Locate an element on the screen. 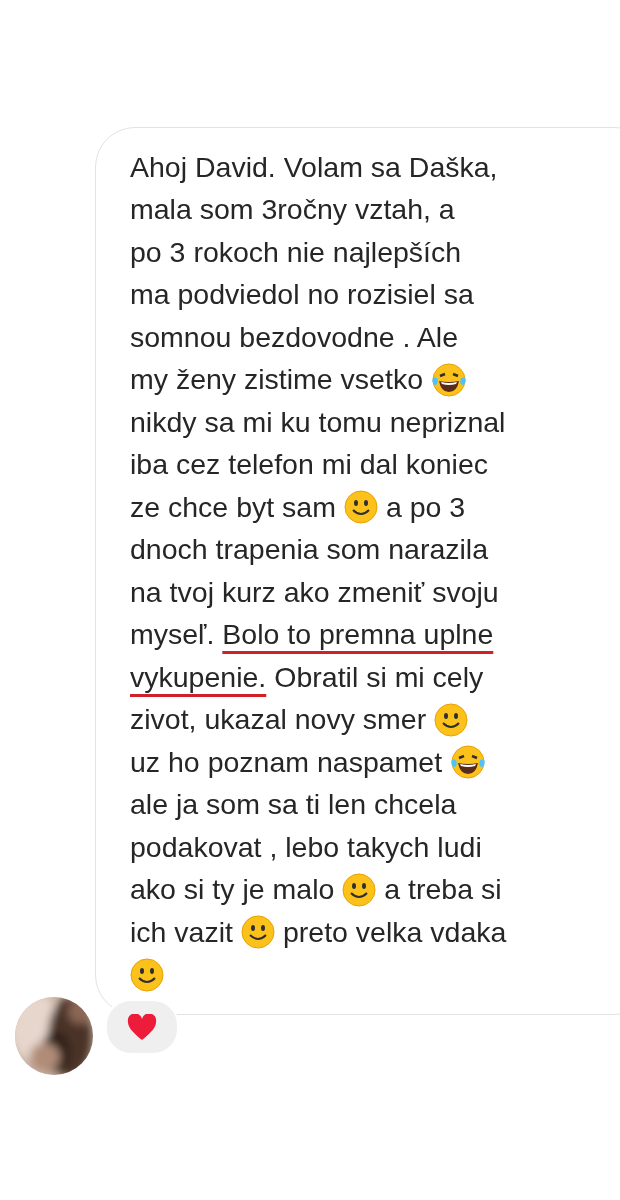 The image size is (620, 1200). message-text: Obratil si mi cely is located at coordinates (379, 677).